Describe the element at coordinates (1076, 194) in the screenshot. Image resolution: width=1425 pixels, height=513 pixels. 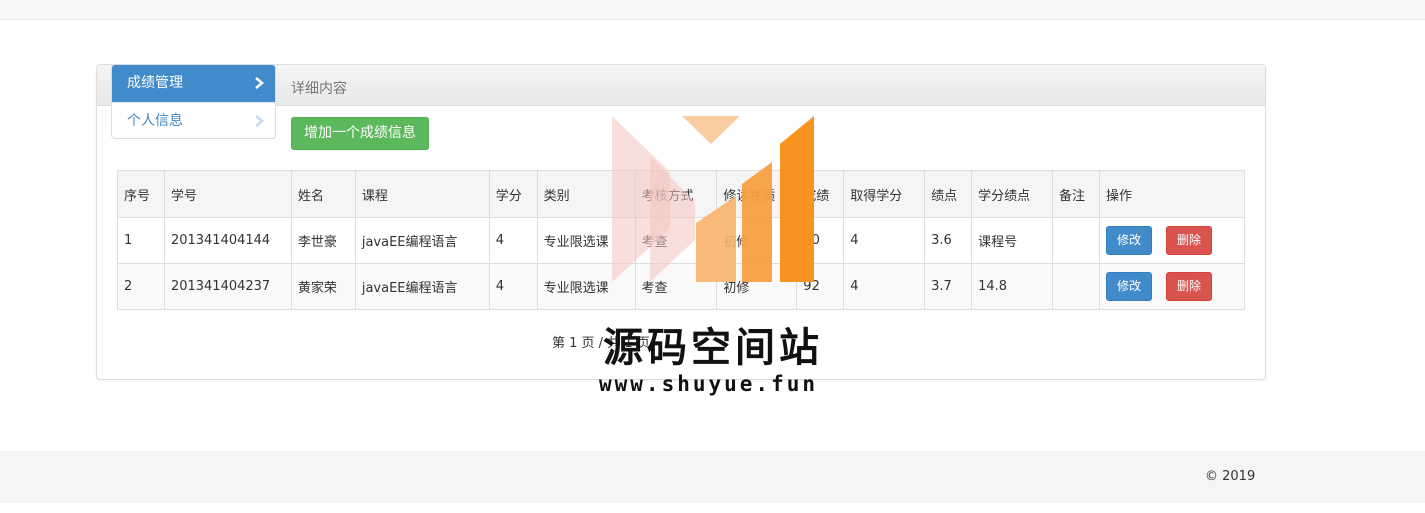
I see `column-header: 备注` at that location.